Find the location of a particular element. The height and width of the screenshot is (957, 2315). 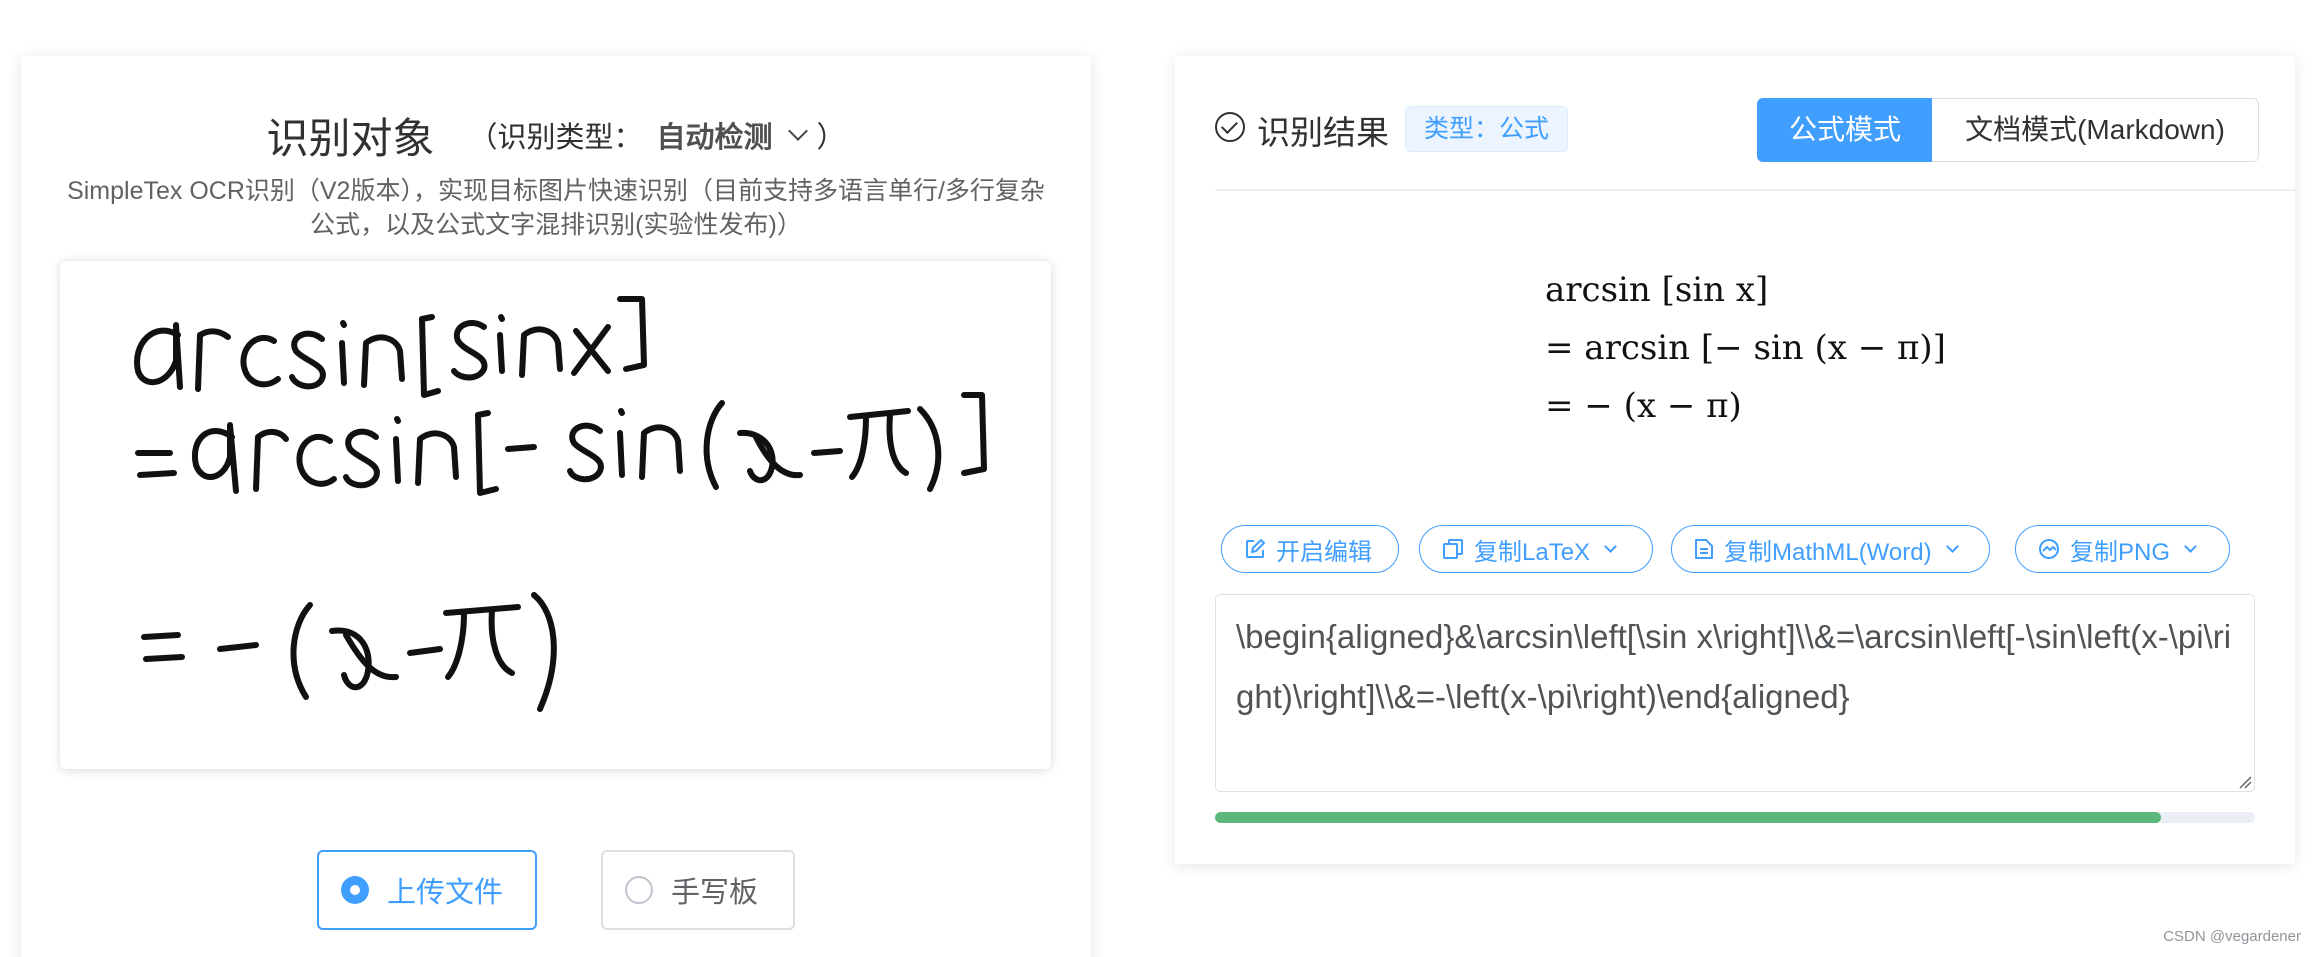

progress-bar is located at coordinates (1735, 817).